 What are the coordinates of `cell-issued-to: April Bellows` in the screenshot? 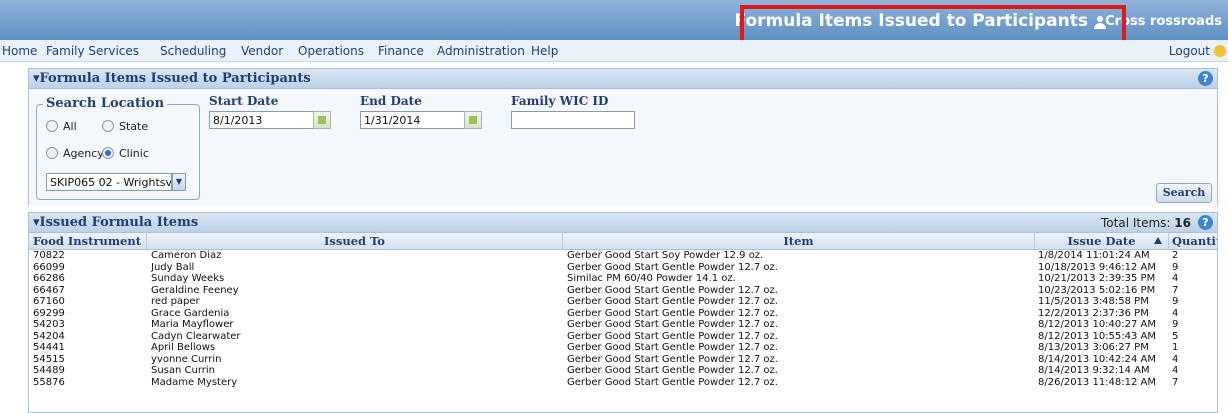 It's located at (183, 347).